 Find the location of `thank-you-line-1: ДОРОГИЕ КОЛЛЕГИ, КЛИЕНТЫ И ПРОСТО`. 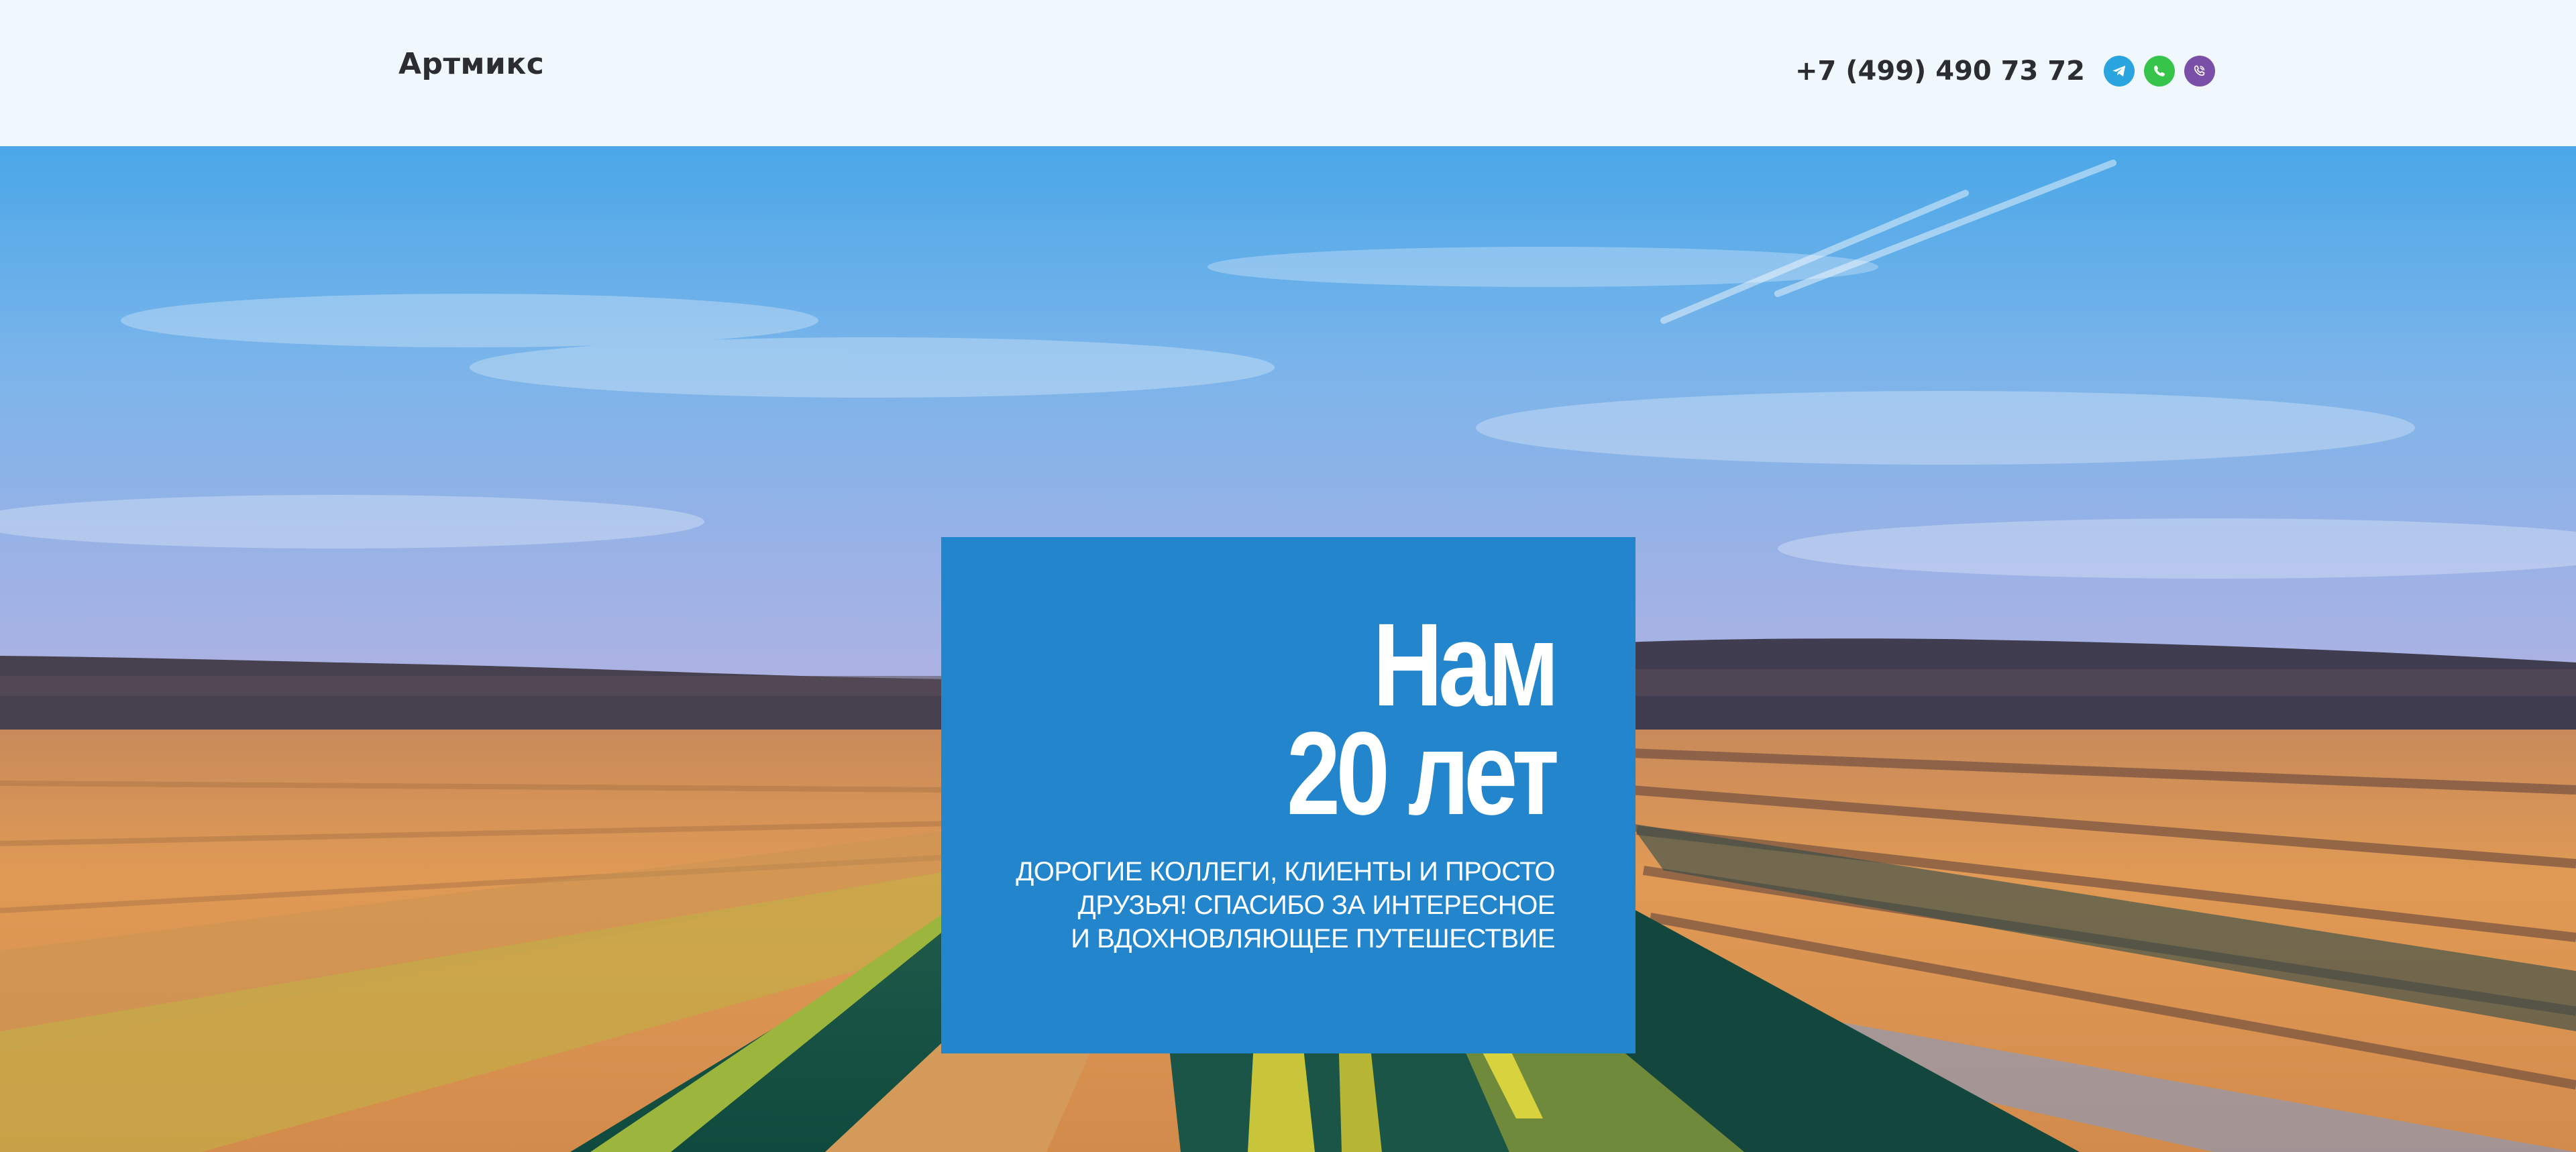

thank-you-line-1: ДОРОГИЕ КОЛЛЕГИ, КЛИЕНТЫ И ПРОСТО is located at coordinates (1285, 871).